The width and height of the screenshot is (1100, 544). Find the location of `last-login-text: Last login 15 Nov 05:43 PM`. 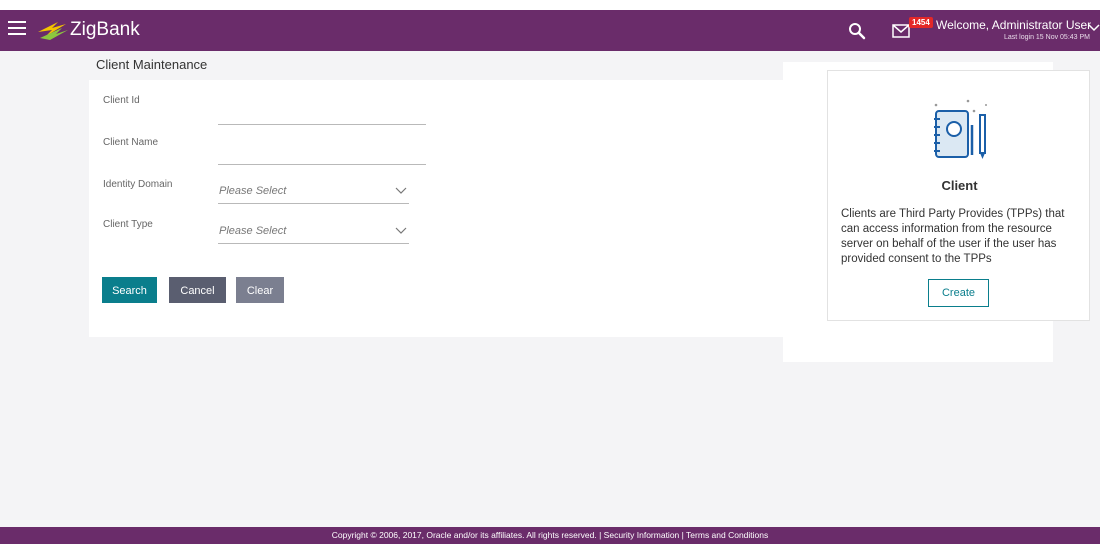

last-login-text: Last login 15 Nov 05:43 PM is located at coordinates (1047, 37).